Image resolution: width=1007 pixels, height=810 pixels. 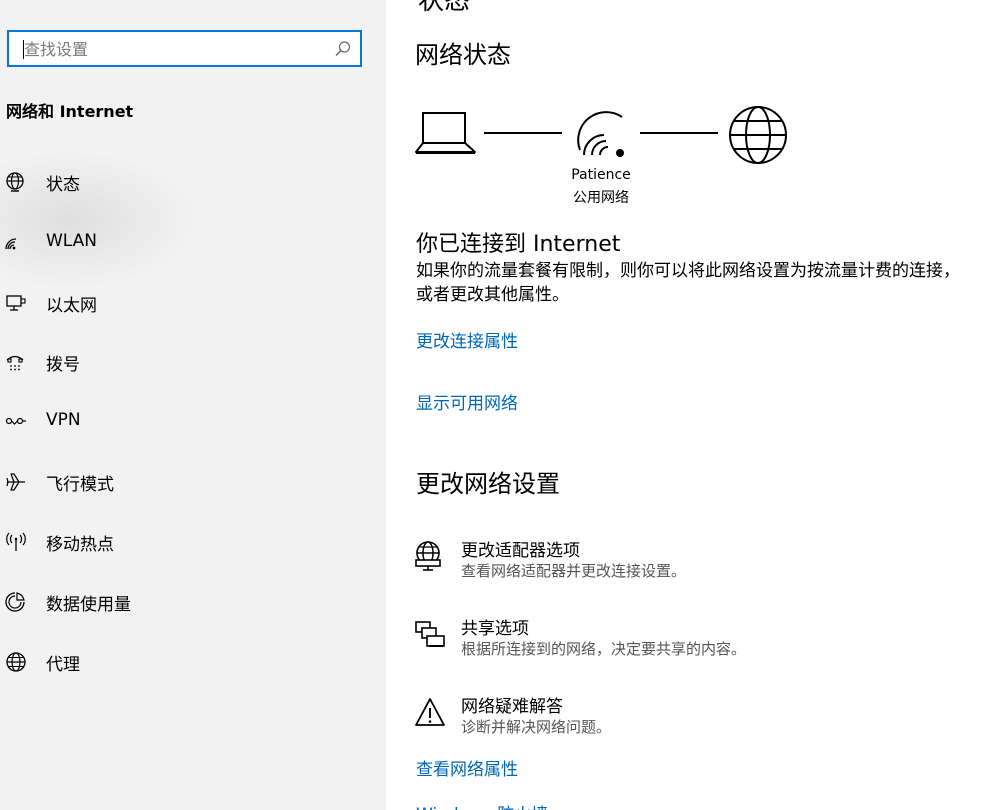 What do you see at coordinates (193, 661) in the screenshot?
I see `sidebar-item-proxy: 代理` at bounding box center [193, 661].